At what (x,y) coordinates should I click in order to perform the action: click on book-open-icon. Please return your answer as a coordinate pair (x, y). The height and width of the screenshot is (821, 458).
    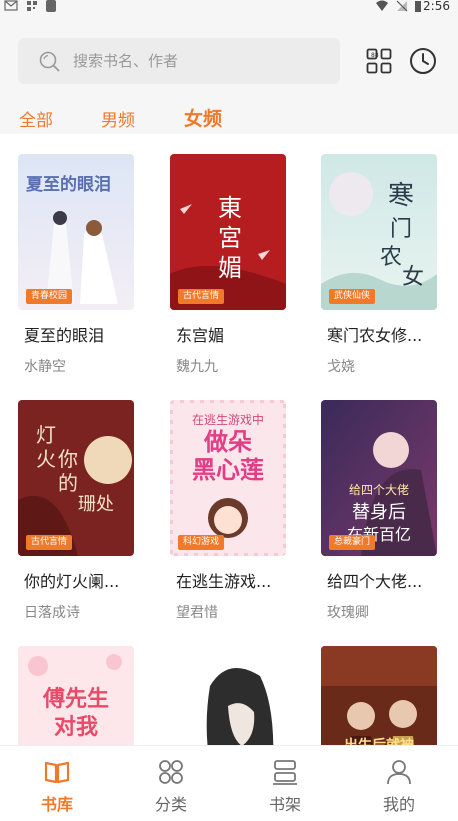
    Looking at the image, I should click on (57, 772).